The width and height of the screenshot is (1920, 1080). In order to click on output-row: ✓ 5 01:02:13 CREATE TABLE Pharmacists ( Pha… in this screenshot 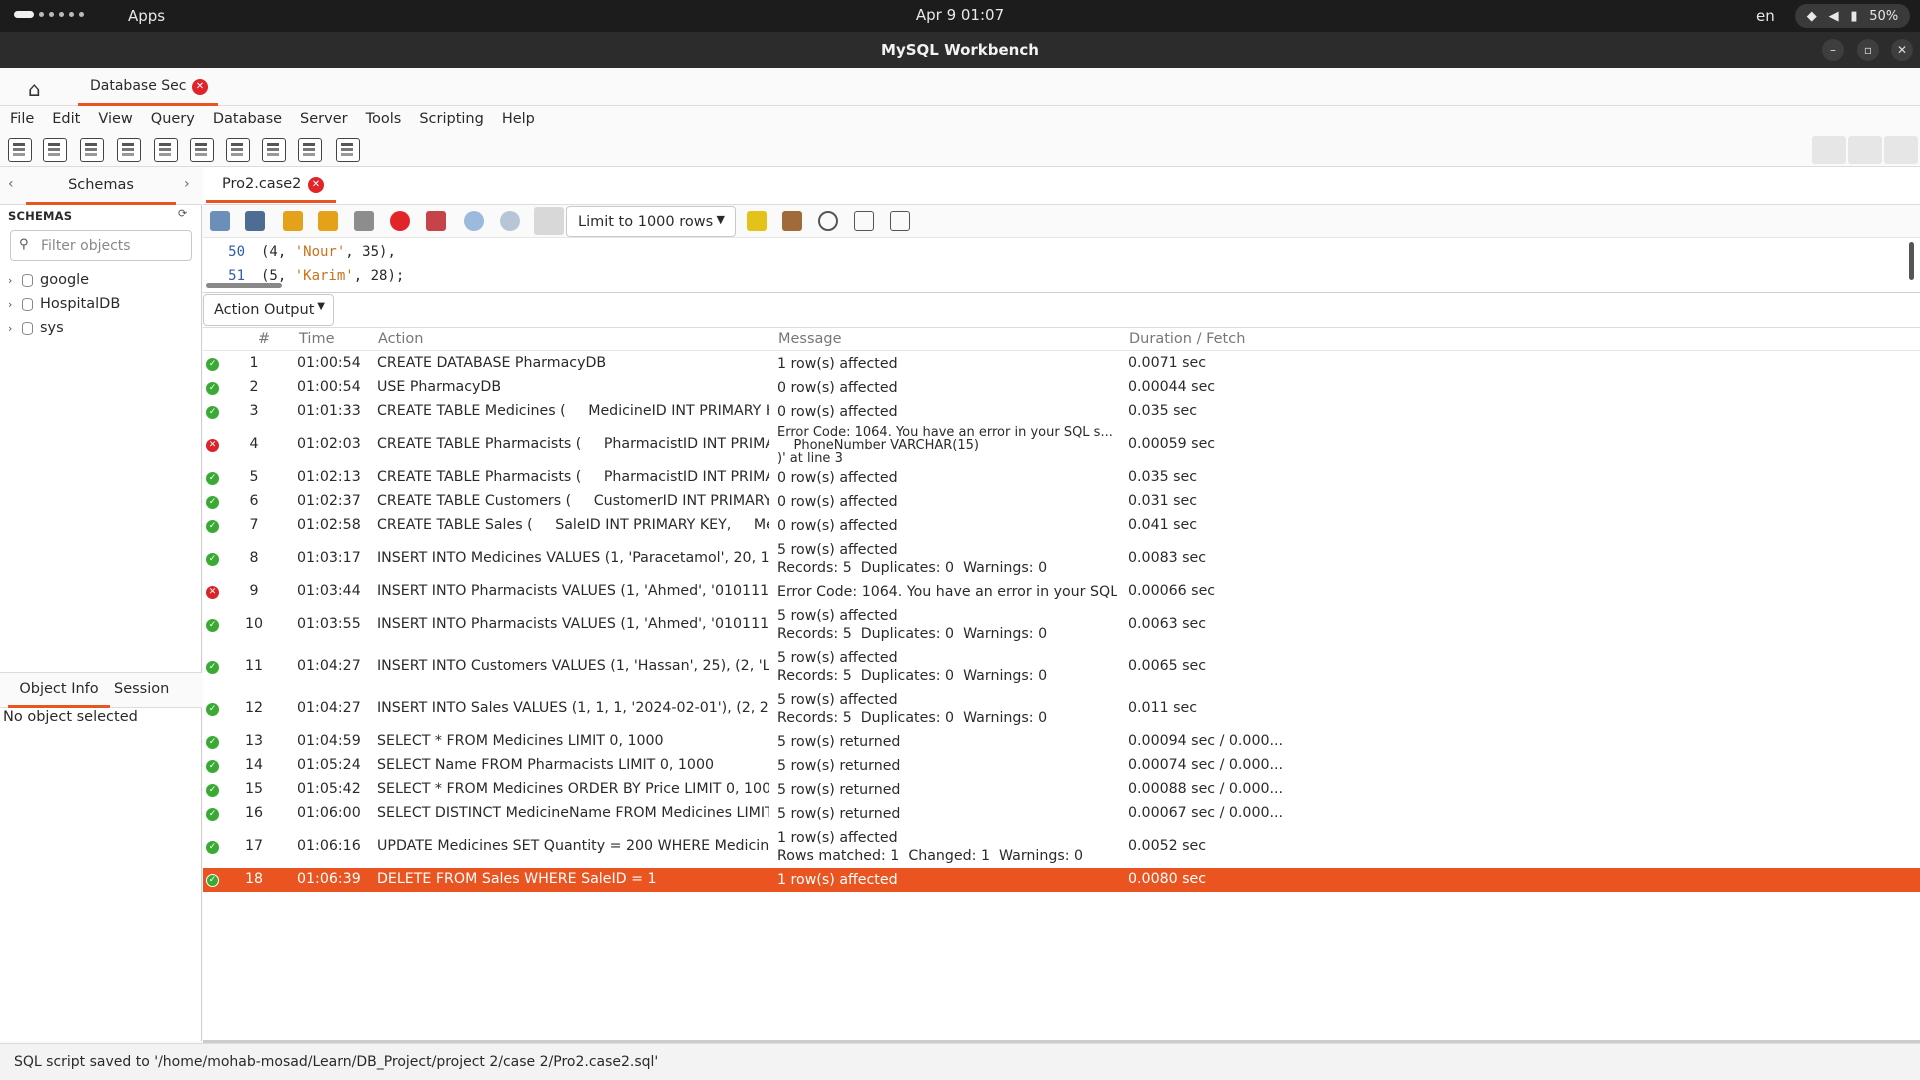, I will do `click(1061, 478)`.